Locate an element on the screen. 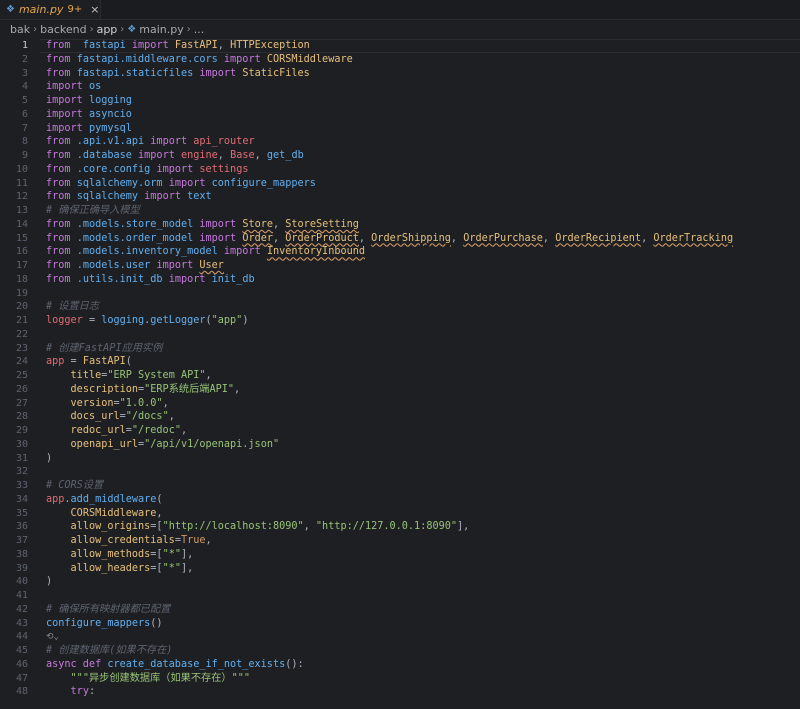 The width and height of the screenshot is (800, 709). line-number: 11 is located at coordinates (21, 183).